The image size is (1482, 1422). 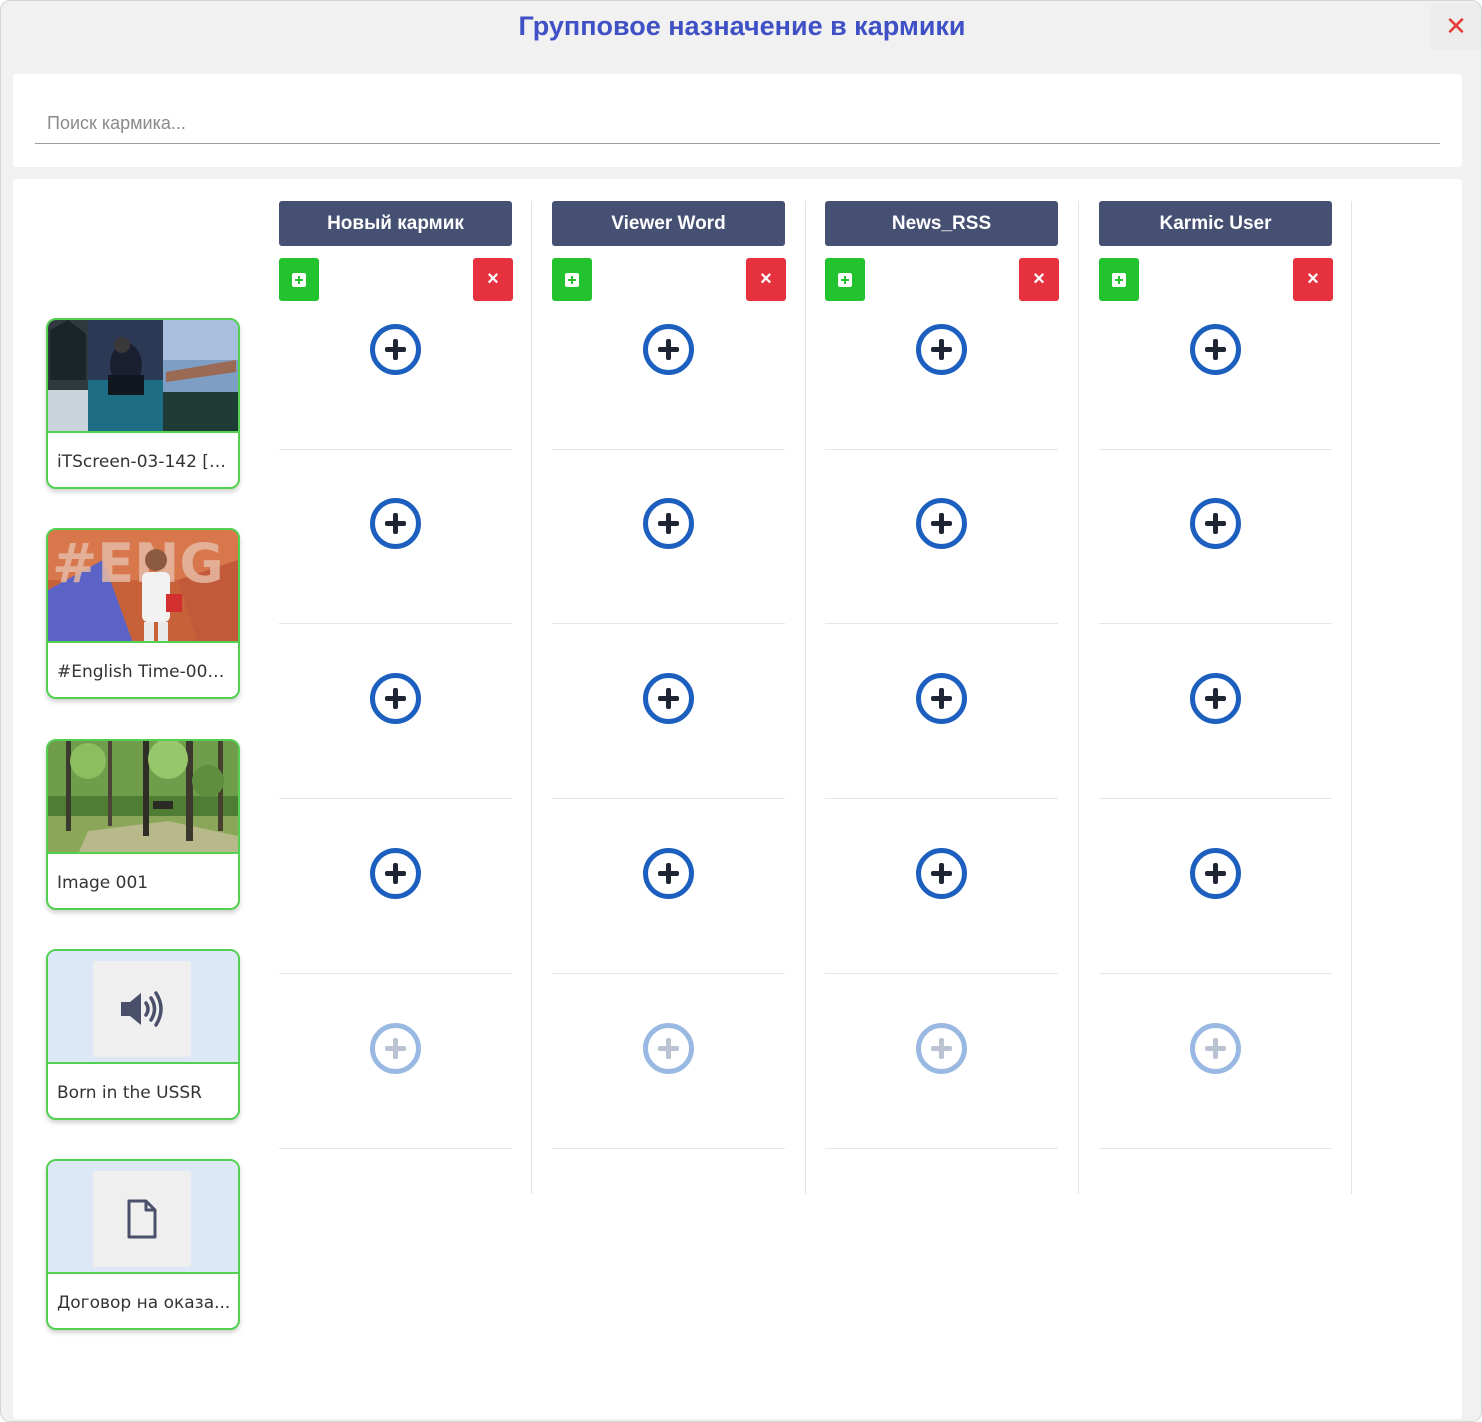 I want to click on karmic-header: Viewer Word, so click(x=668, y=223).